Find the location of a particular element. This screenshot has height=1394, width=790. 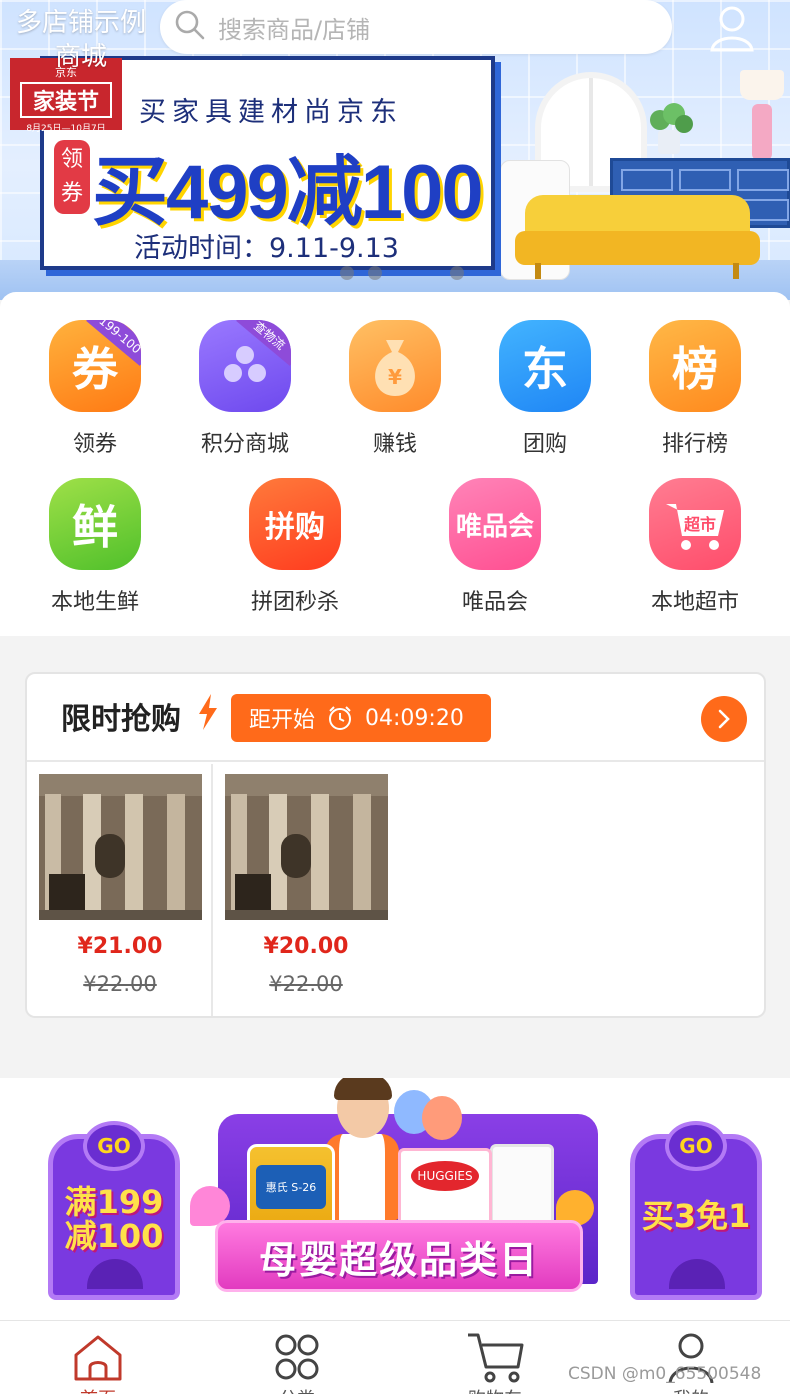

home-icon is located at coordinates (98, 1358).